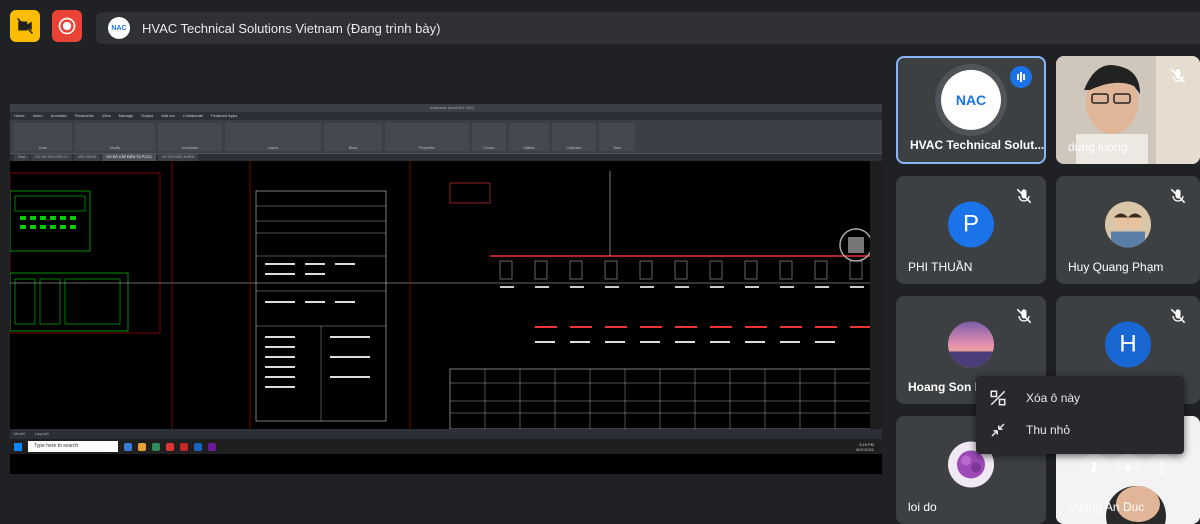 This screenshot has width=1200, height=524. I want to click on camera-toggle-button, so click(25, 26).